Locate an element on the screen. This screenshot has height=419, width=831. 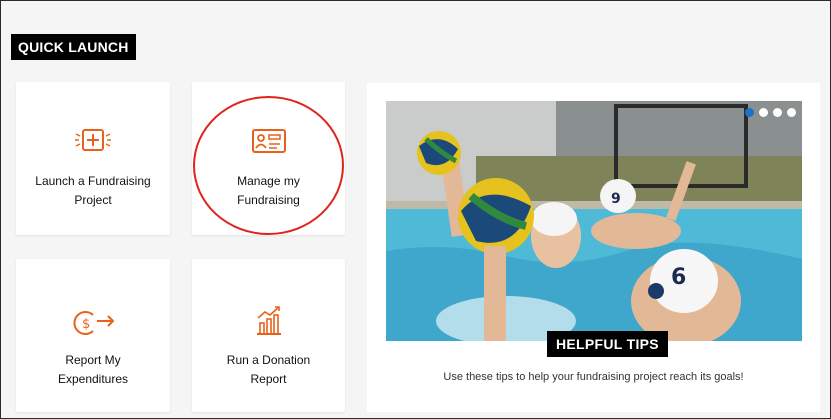
tile-label: Report My Expenditures is located at coordinates (93, 370).